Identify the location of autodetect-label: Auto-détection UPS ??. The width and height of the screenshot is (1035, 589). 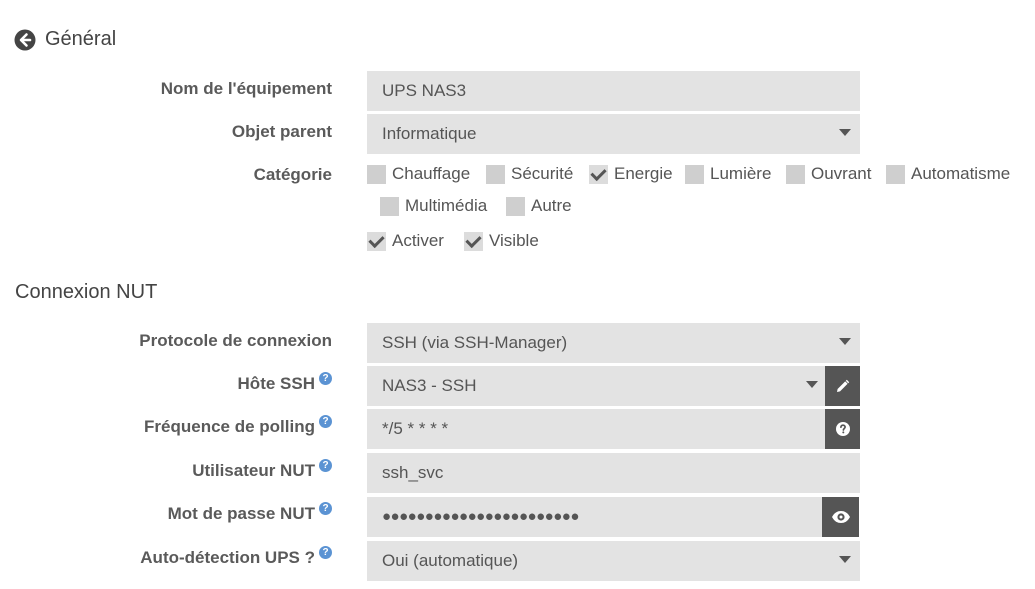
(236, 557).